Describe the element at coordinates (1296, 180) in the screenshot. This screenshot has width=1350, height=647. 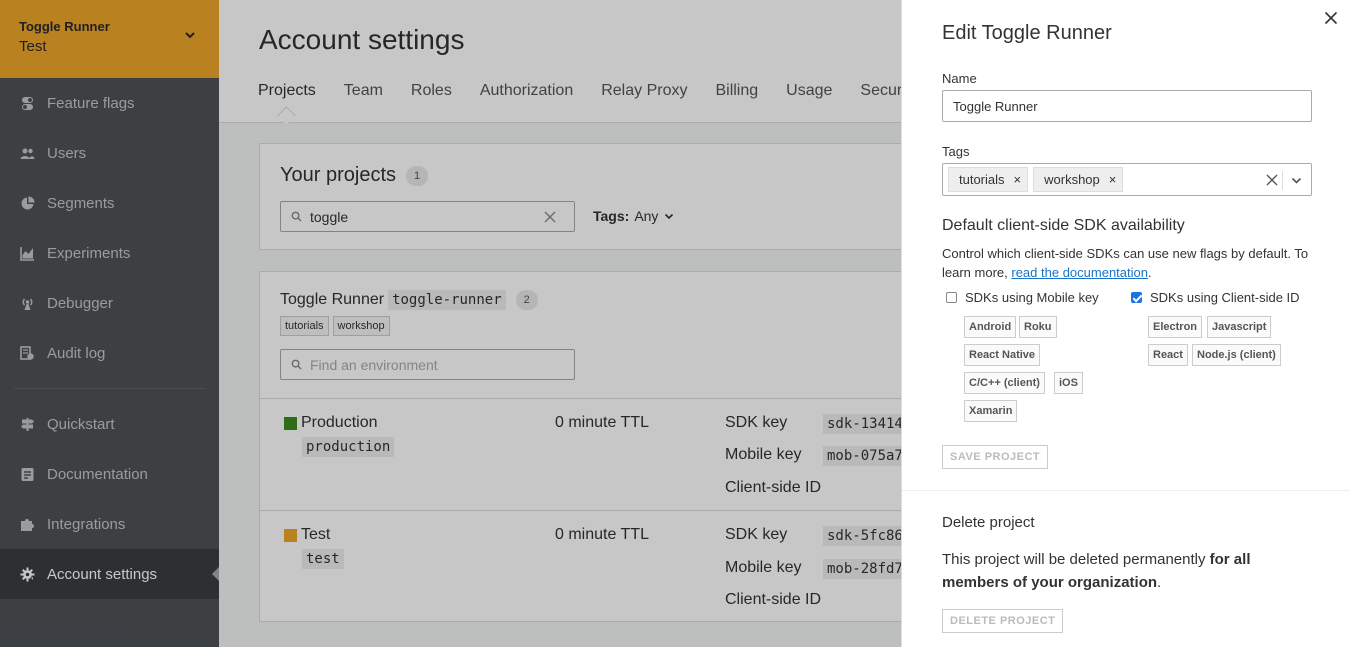
I see `chevron-down-icon` at that location.